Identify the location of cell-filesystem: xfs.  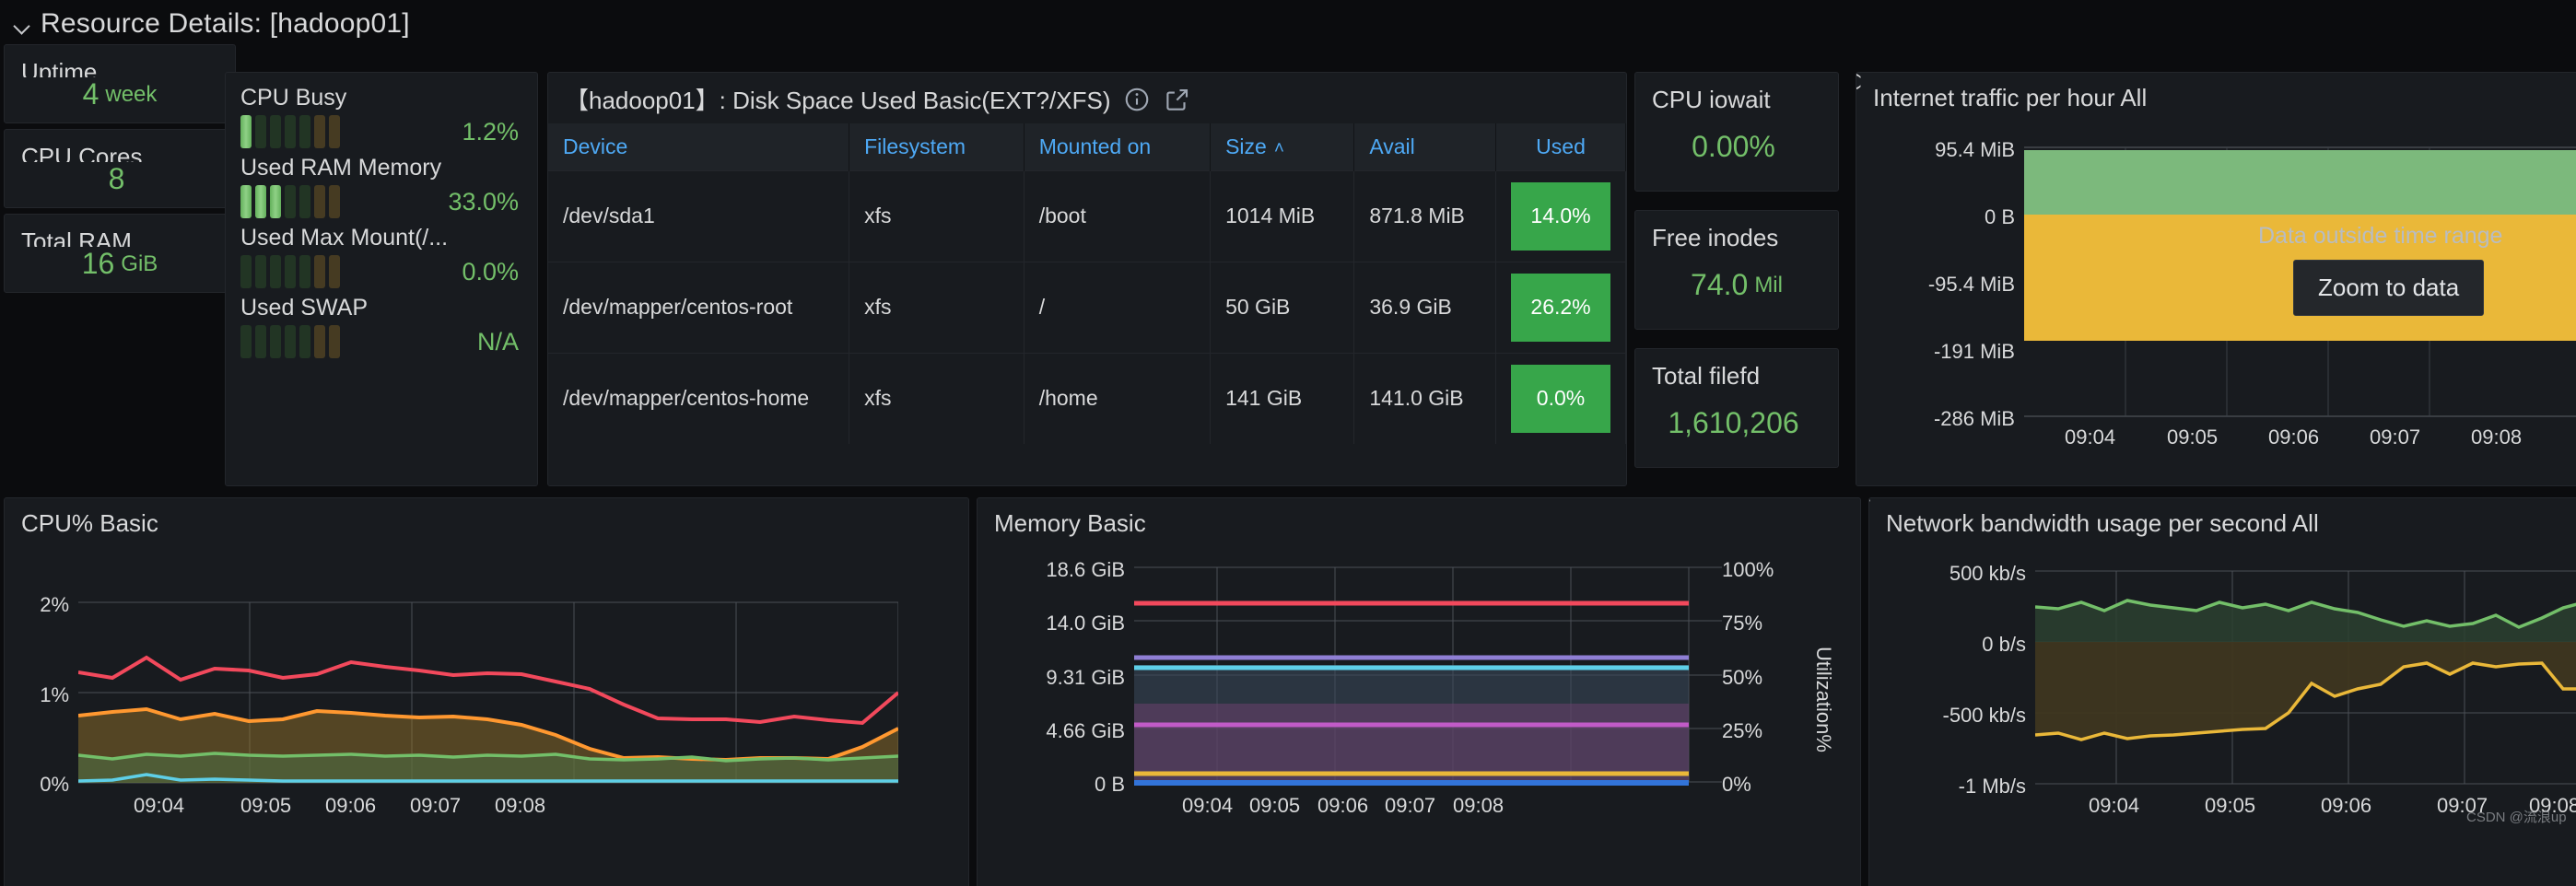
(937, 308).